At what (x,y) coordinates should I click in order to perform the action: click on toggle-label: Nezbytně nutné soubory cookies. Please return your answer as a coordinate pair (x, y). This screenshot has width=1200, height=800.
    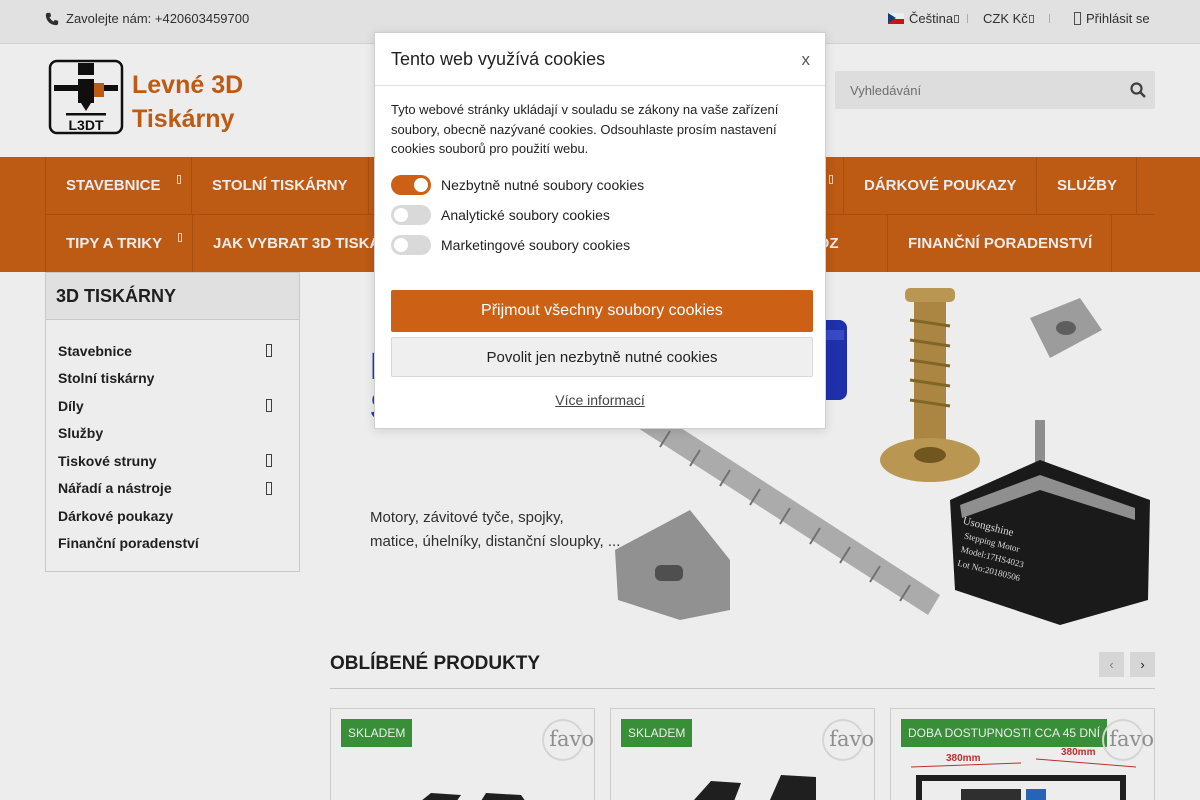
    Looking at the image, I should click on (543, 185).